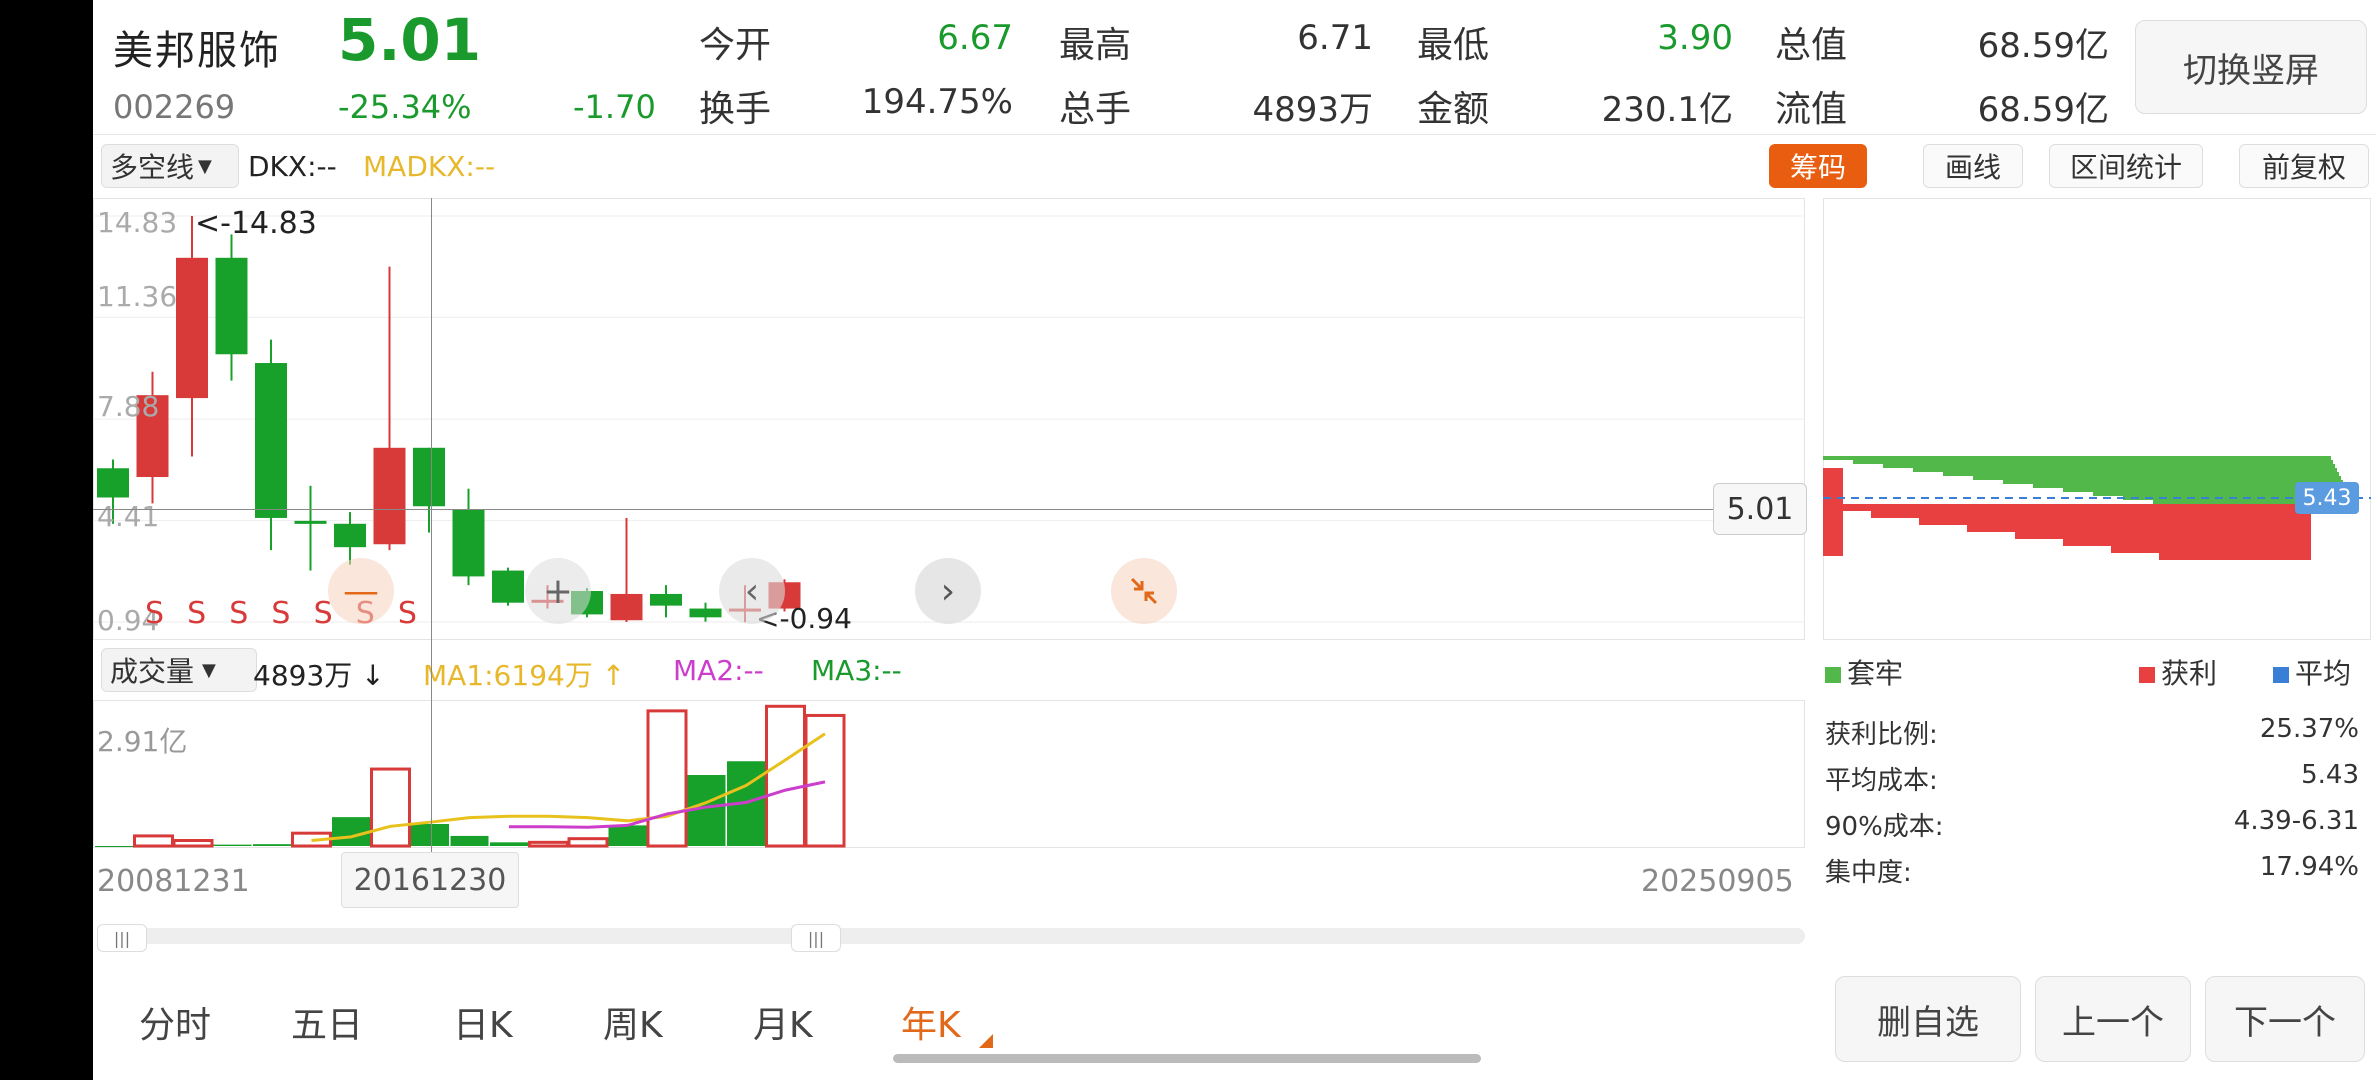 This screenshot has width=2376, height=1080. What do you see at coordinates (2309, 867) in the screenshot?
I see `concentration-value: 17.94%` at bounding box center [2309, 867].